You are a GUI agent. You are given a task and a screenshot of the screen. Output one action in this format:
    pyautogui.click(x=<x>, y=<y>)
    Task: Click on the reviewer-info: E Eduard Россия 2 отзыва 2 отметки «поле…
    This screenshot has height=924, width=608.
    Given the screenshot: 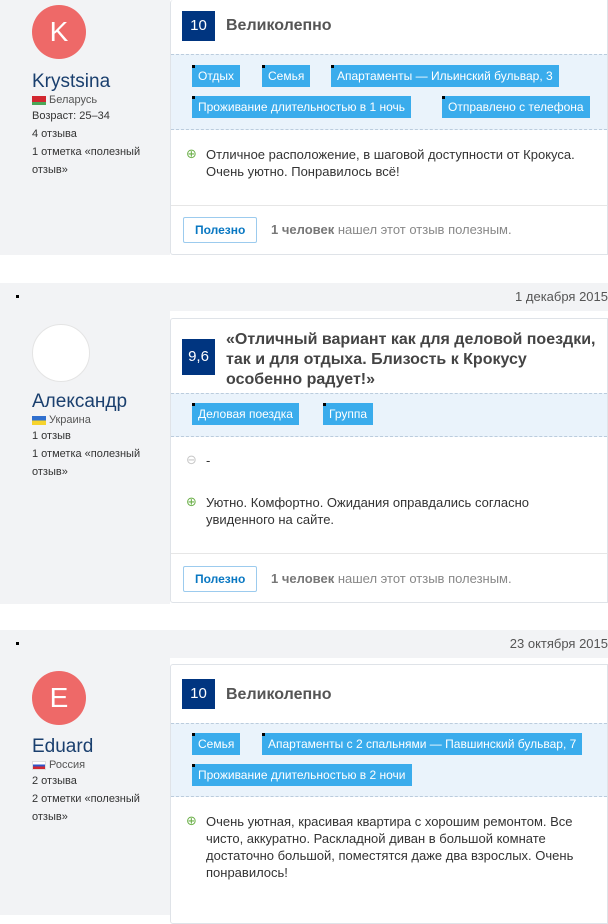 What is the action you would take?
    pyautogui.click(x=100, y=748)
    